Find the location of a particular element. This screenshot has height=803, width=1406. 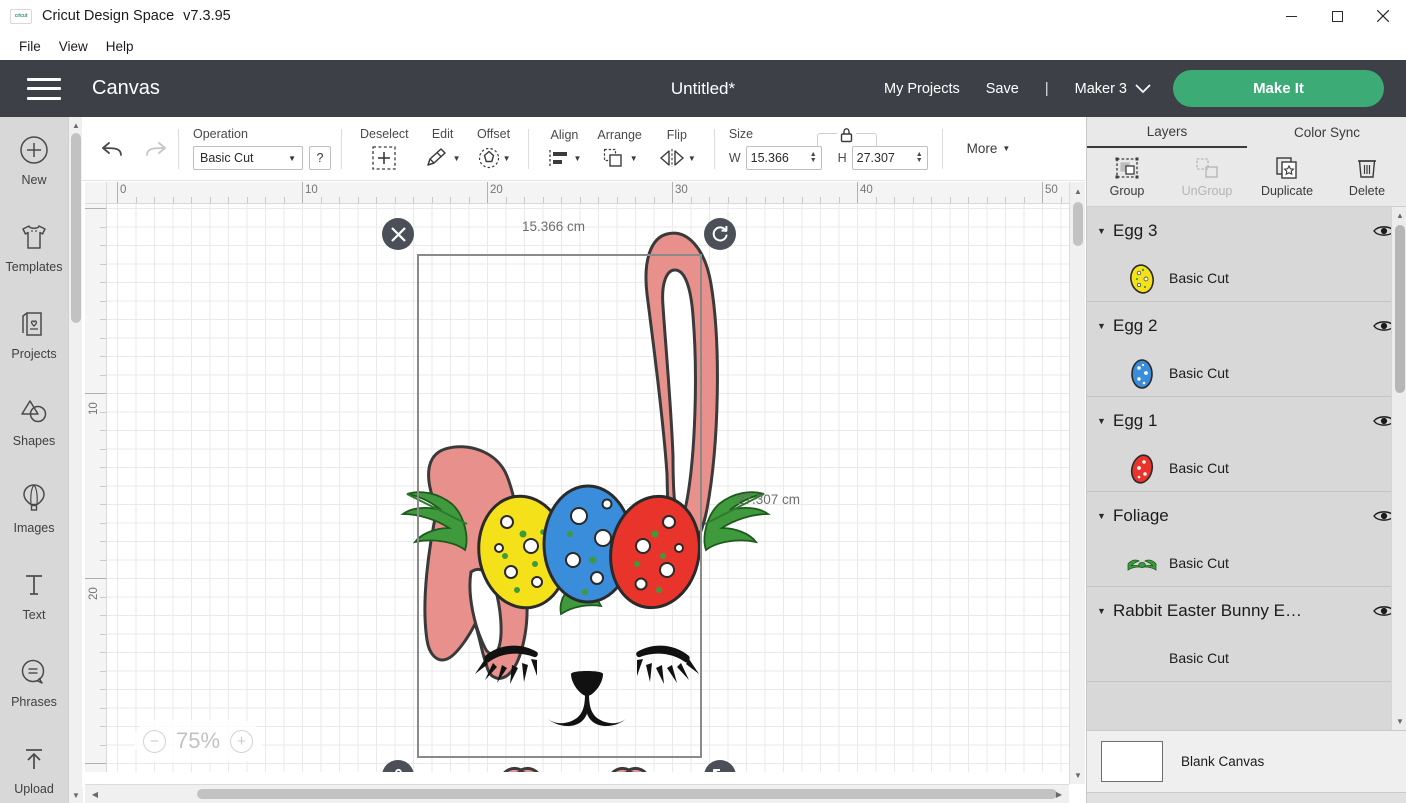

height-input-wrap: ▲▼ is located at coordinates (889, 158).